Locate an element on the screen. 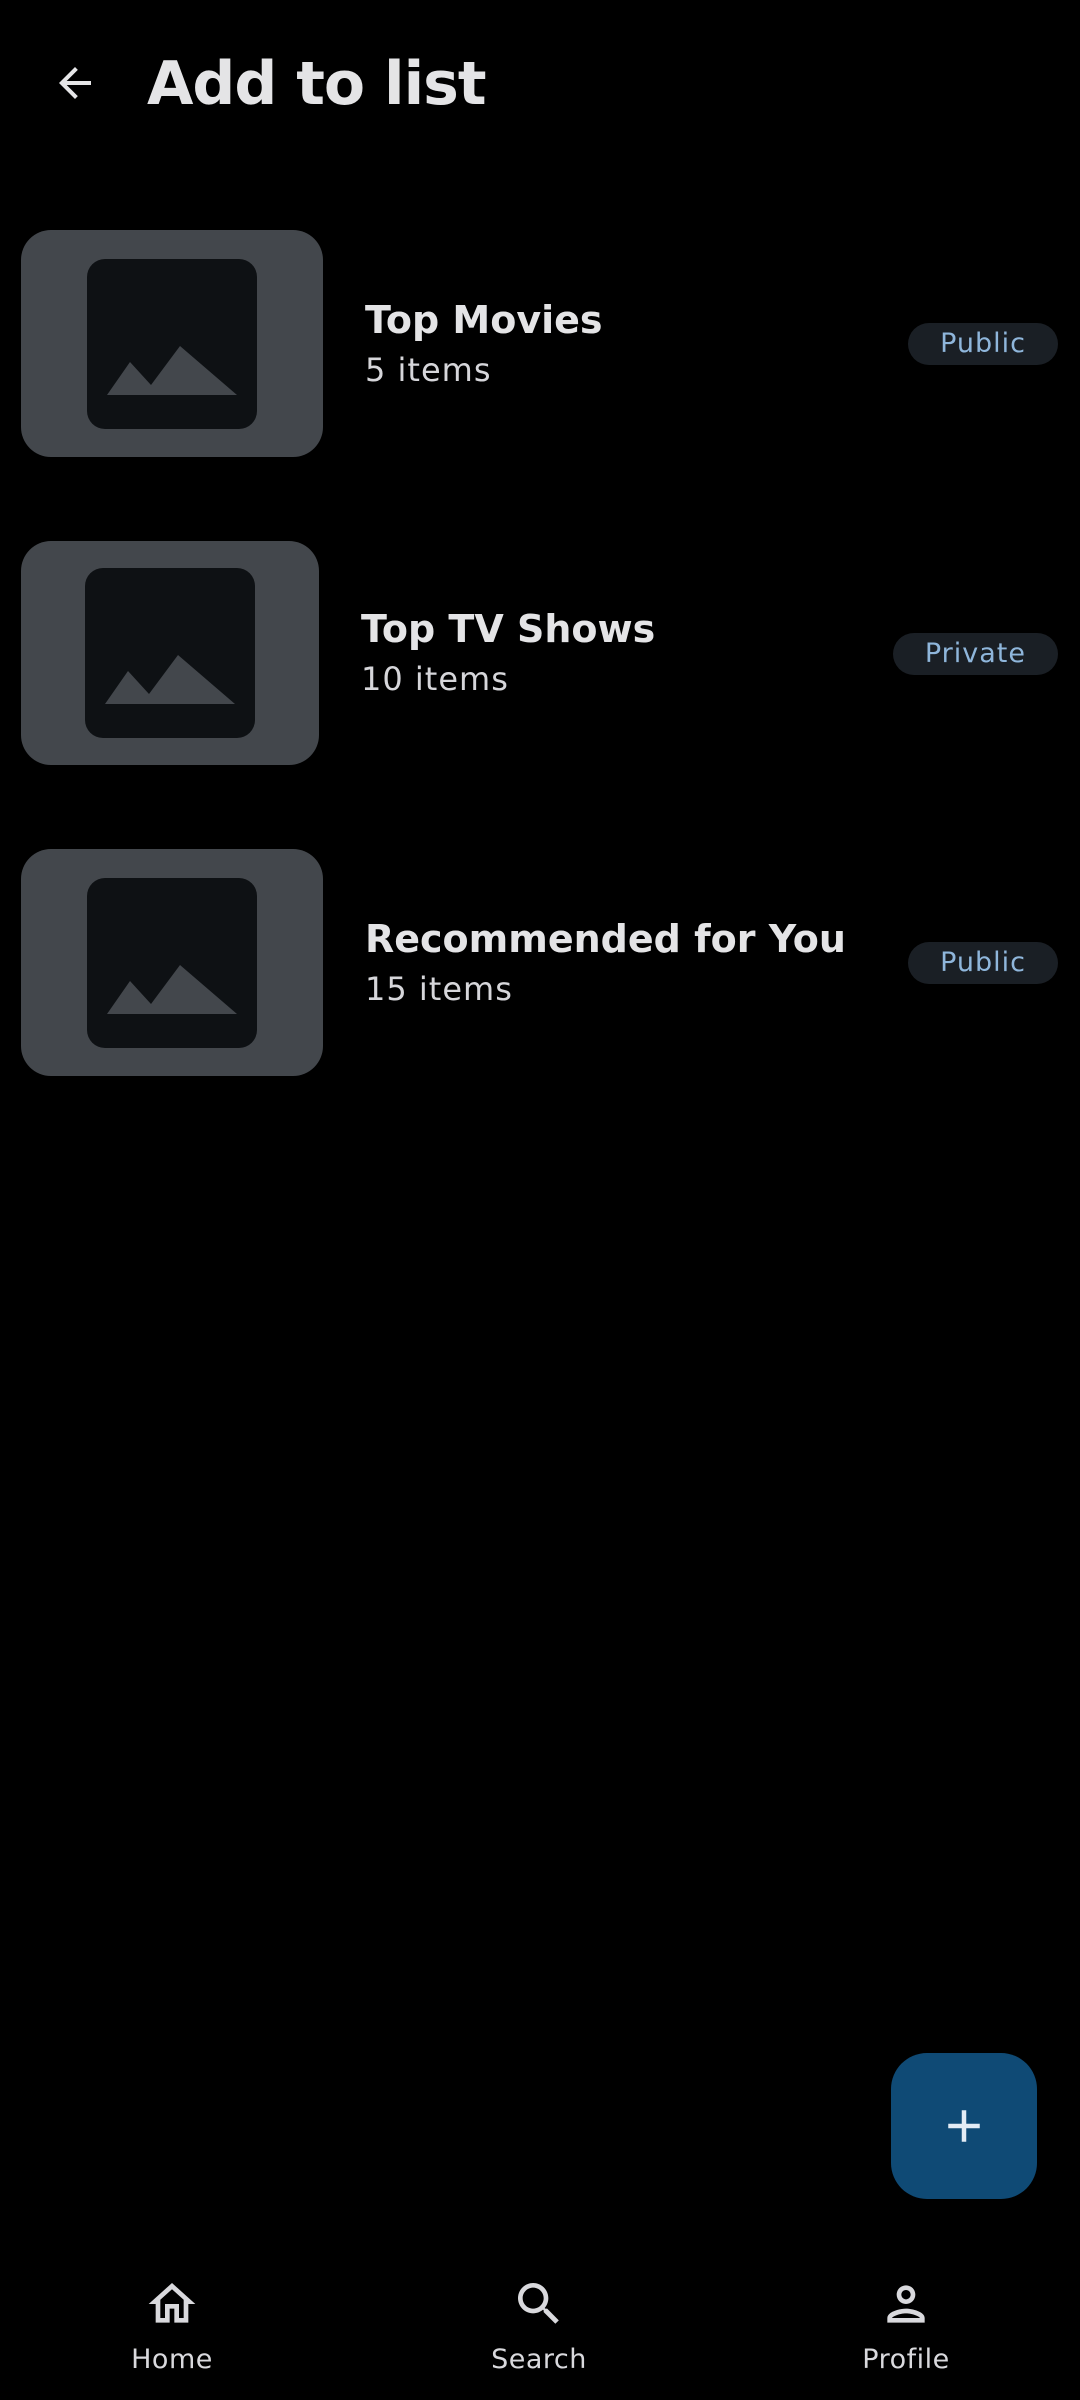 The width and height of the screenshot is (1080, 2400). nav-item-profile: Profile is located at coordinates (906, 2325).